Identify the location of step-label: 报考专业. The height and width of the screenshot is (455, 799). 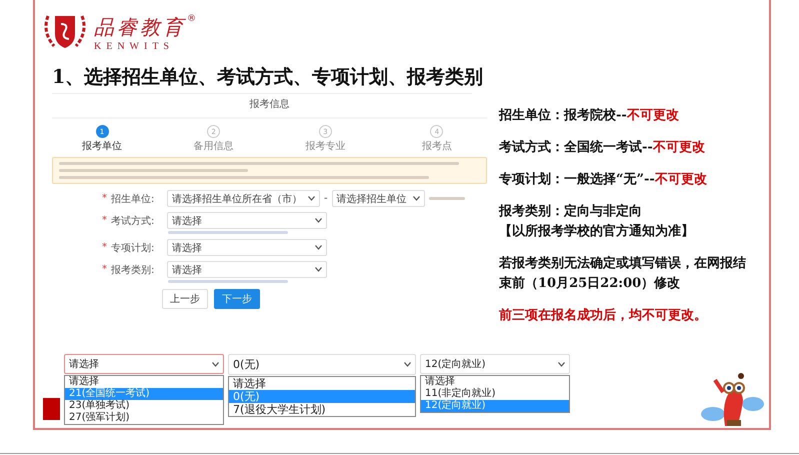
(325, 146).